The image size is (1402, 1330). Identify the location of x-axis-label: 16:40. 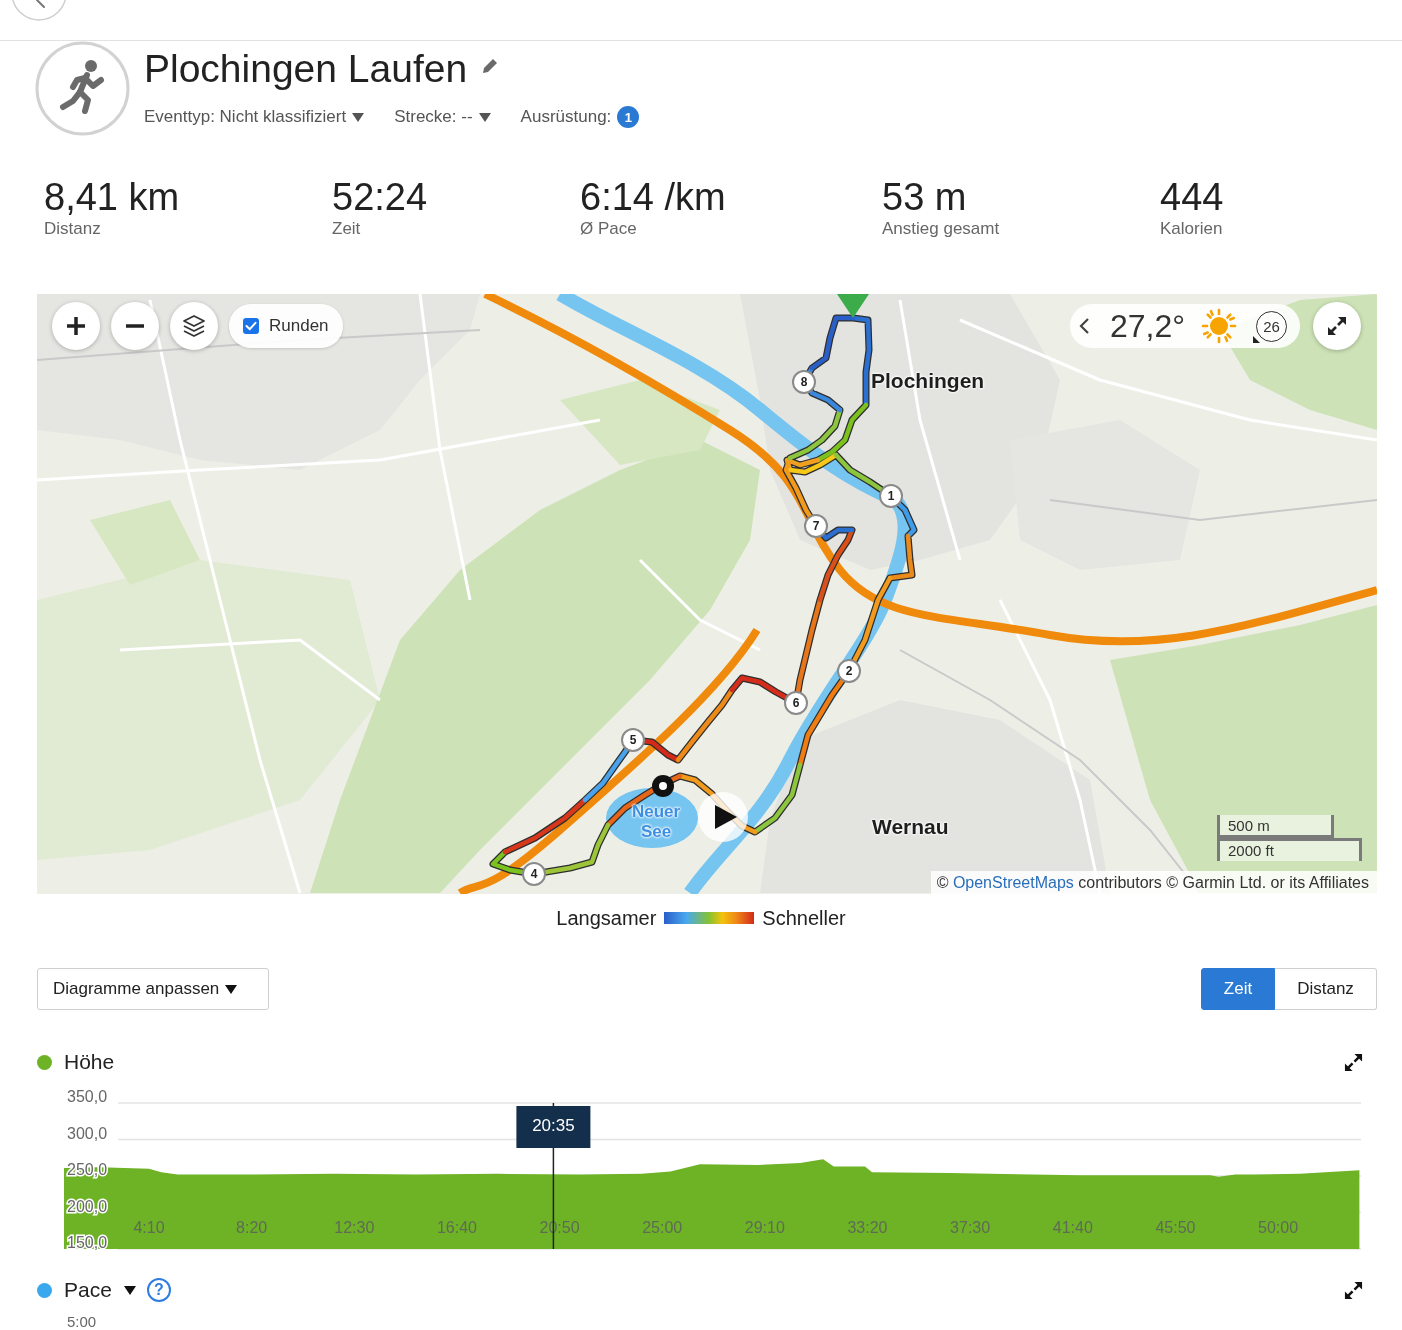
(456, 1228).